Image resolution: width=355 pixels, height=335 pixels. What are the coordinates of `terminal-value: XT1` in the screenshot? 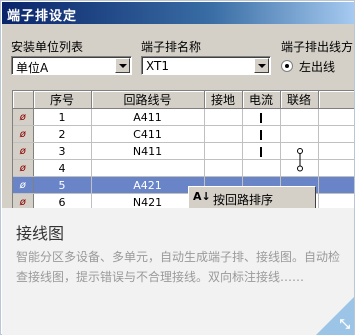 It's located at (157, 66).